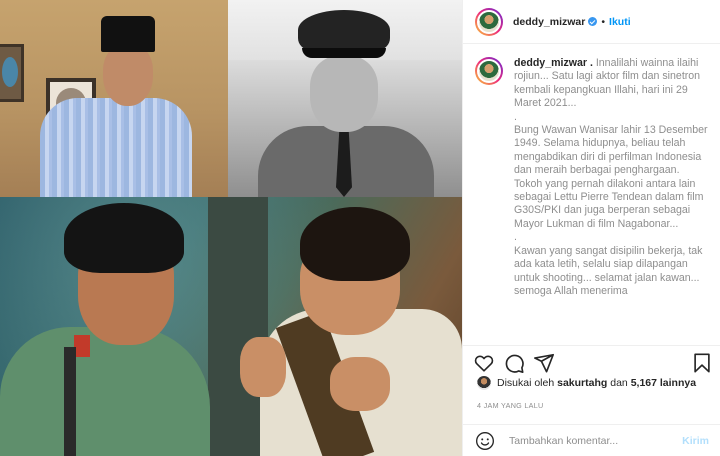  Describe the element at coordinates (553, 63) in the screenshot. I see `caption-username: deddy_mizwar .` at that location.